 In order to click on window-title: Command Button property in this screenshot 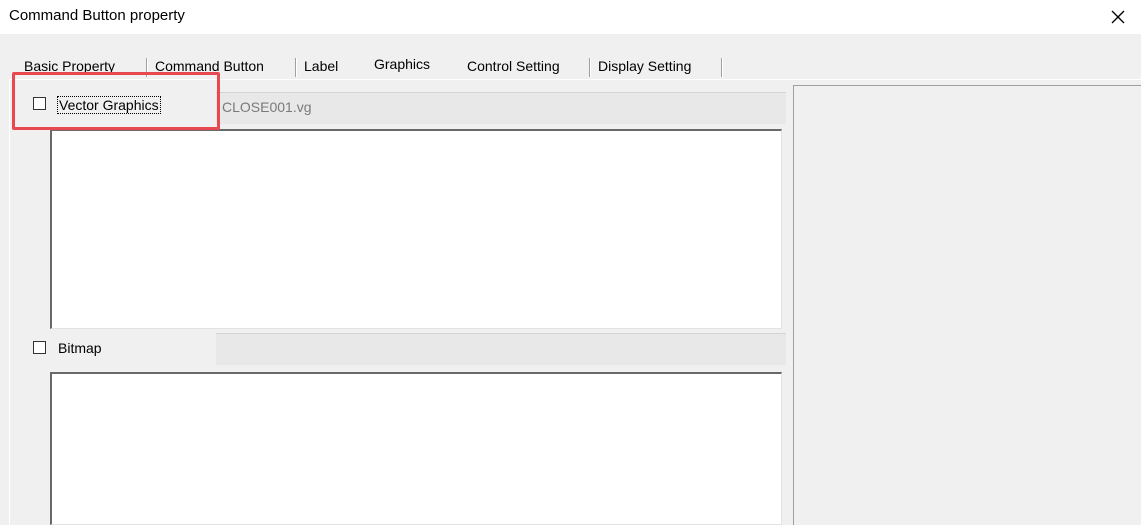, I will do `click(97, 15)`.